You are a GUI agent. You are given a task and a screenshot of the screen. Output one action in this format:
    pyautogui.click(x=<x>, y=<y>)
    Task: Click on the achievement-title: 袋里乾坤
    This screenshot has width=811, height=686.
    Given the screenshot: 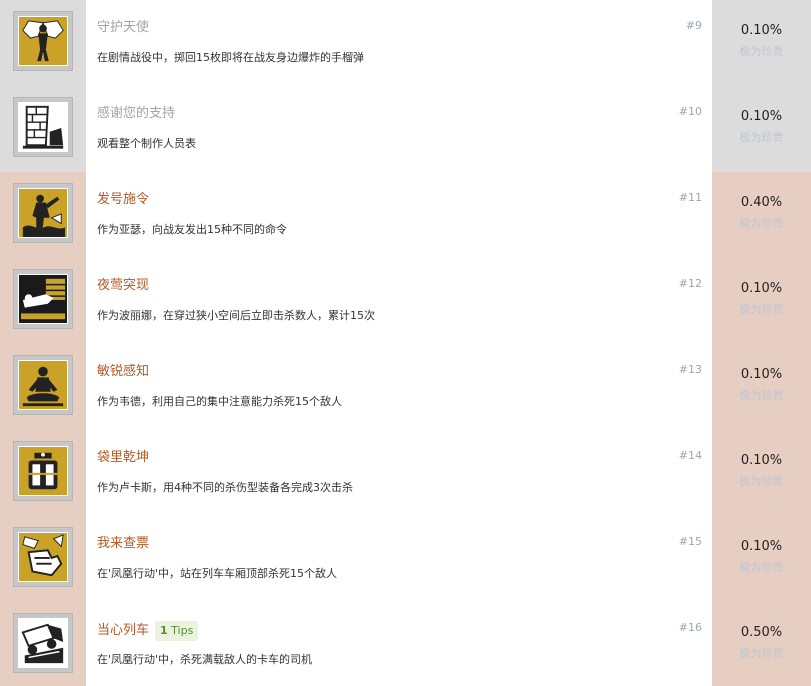 What is the action you would take?
    pyautogui.click(x=123, y=458)
    